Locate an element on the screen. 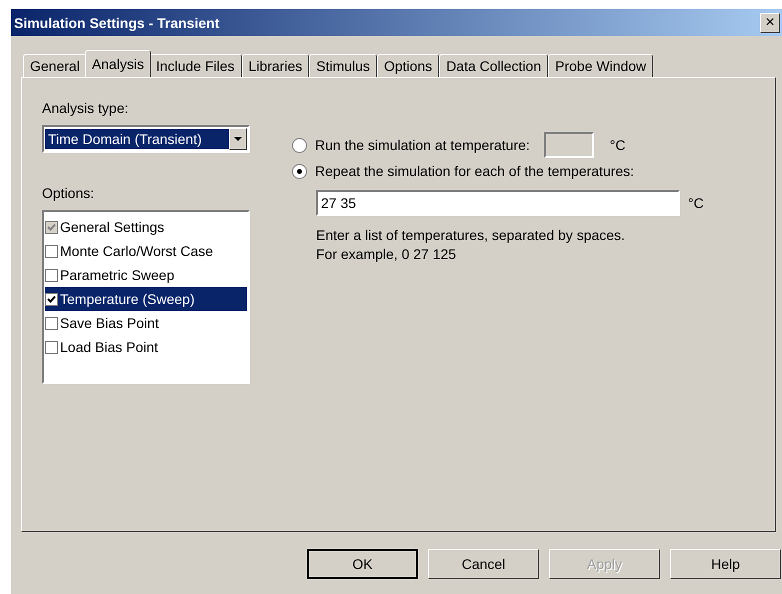 This screenshot has width=782, height=594. hint-text: Enter a list of temperatures, separated by spaces. is located at coordinates (471, 235).